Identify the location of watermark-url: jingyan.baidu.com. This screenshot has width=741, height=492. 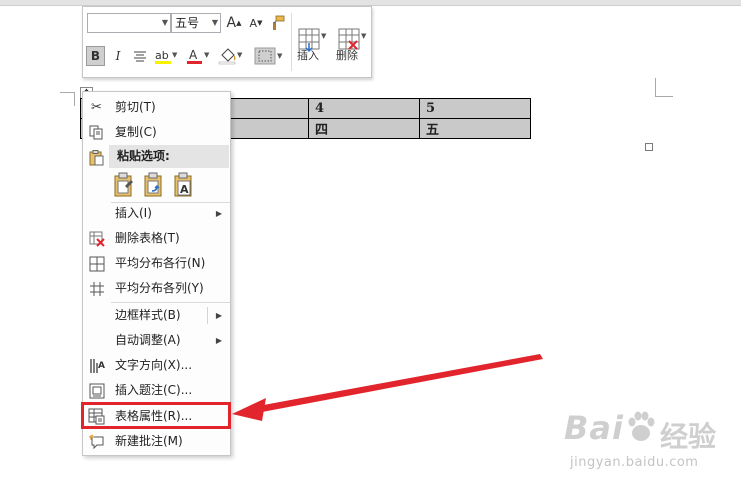
(634, 462).